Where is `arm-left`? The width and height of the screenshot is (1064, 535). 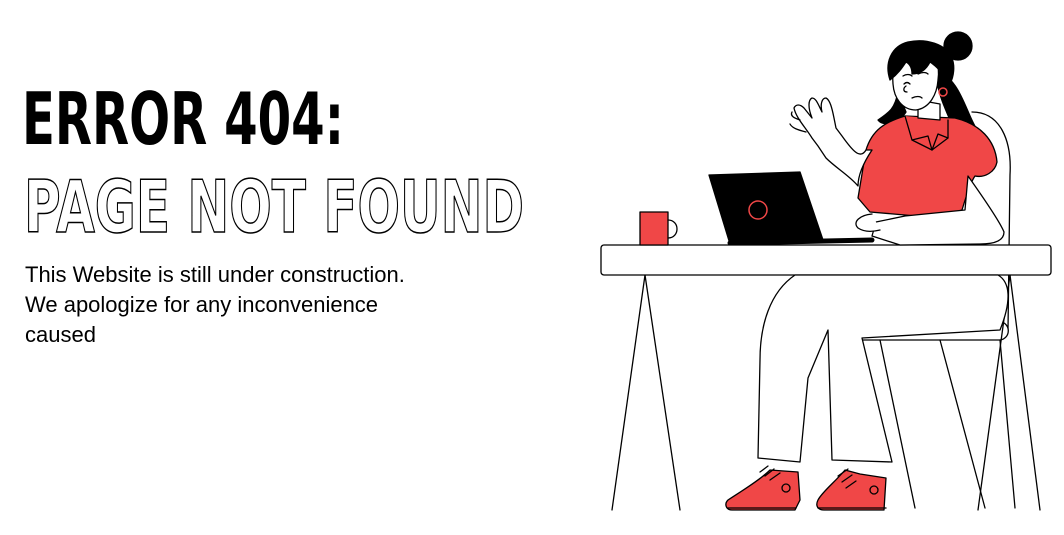
arm-left is located at coordinates (831, 142).